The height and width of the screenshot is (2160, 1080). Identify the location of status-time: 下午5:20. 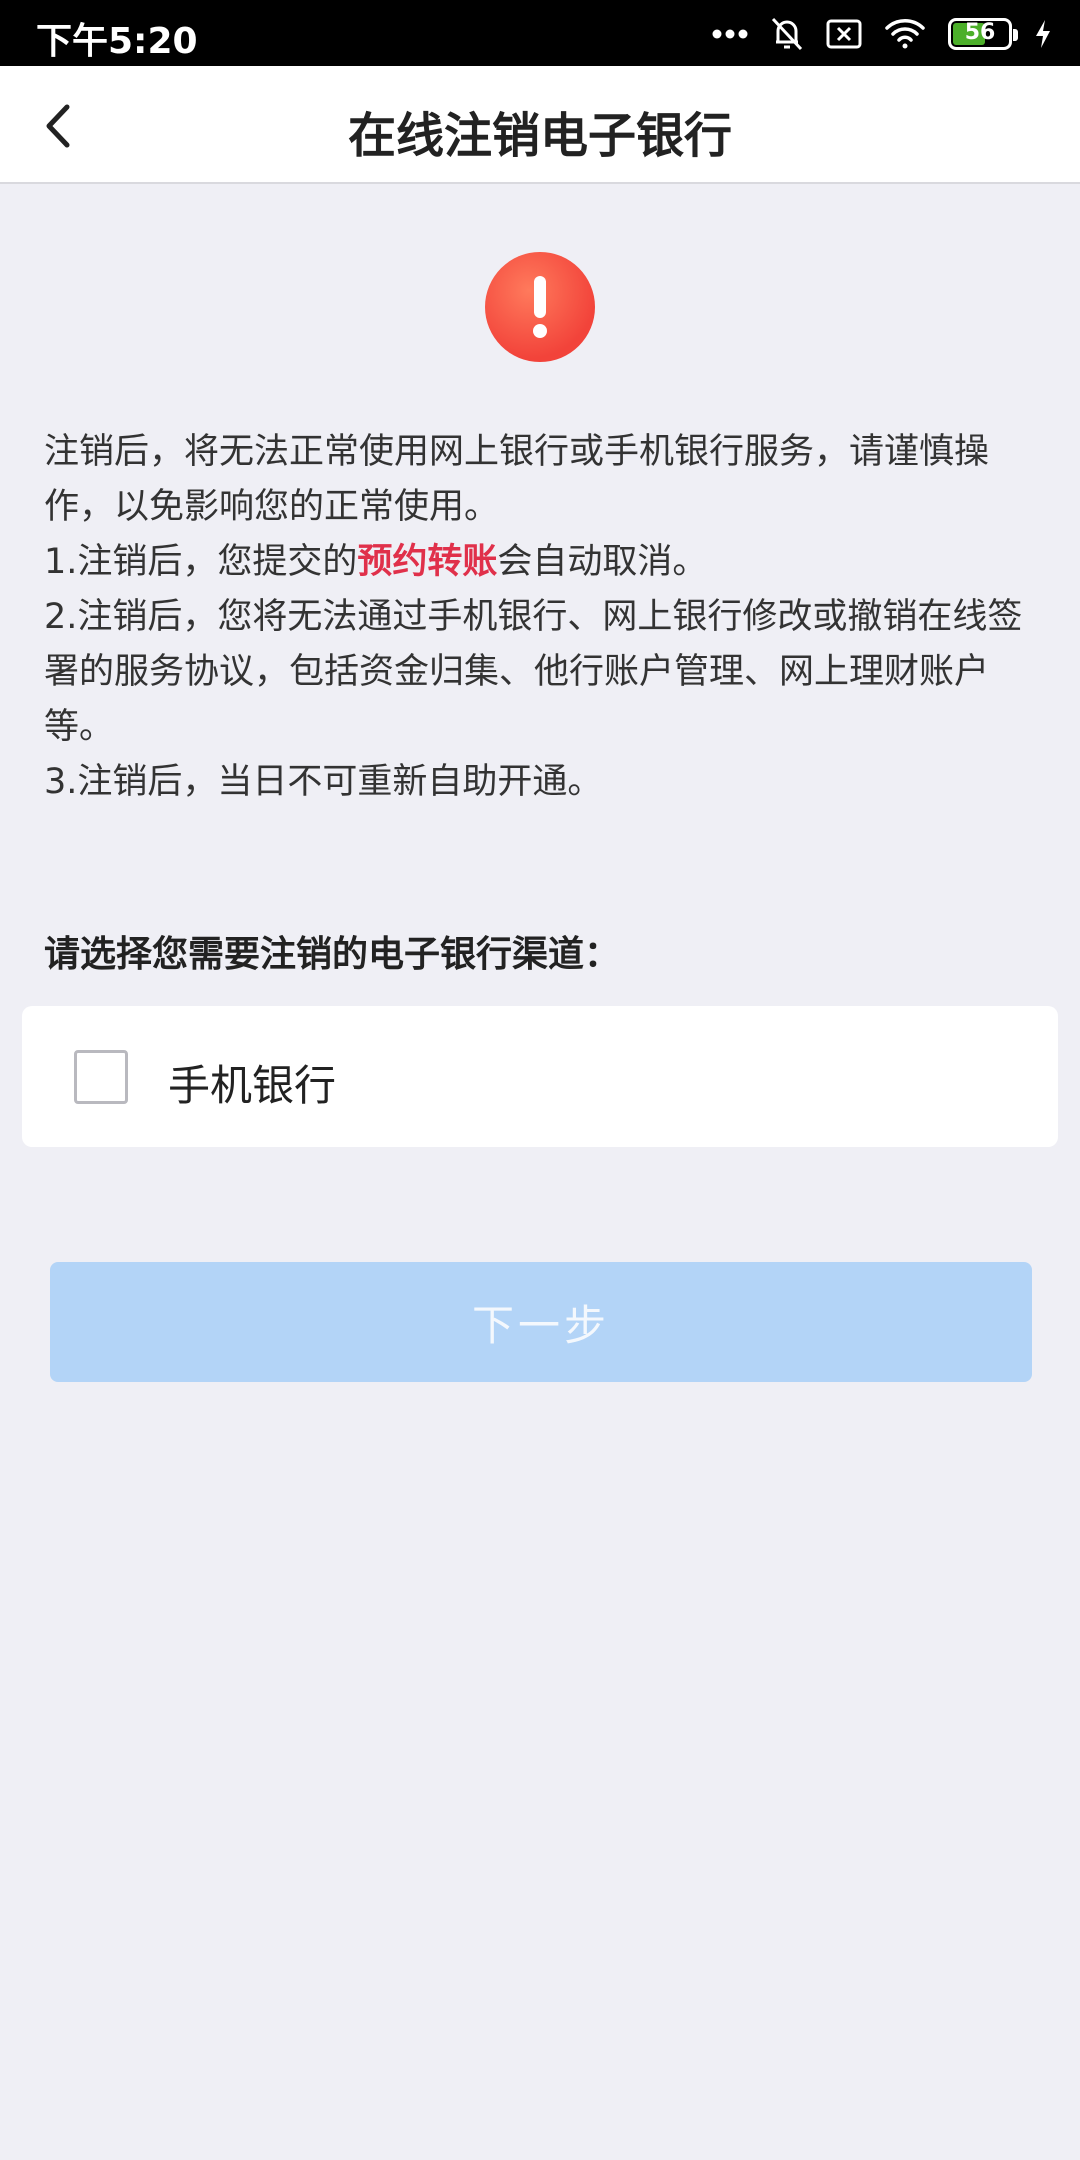
(117, 41).